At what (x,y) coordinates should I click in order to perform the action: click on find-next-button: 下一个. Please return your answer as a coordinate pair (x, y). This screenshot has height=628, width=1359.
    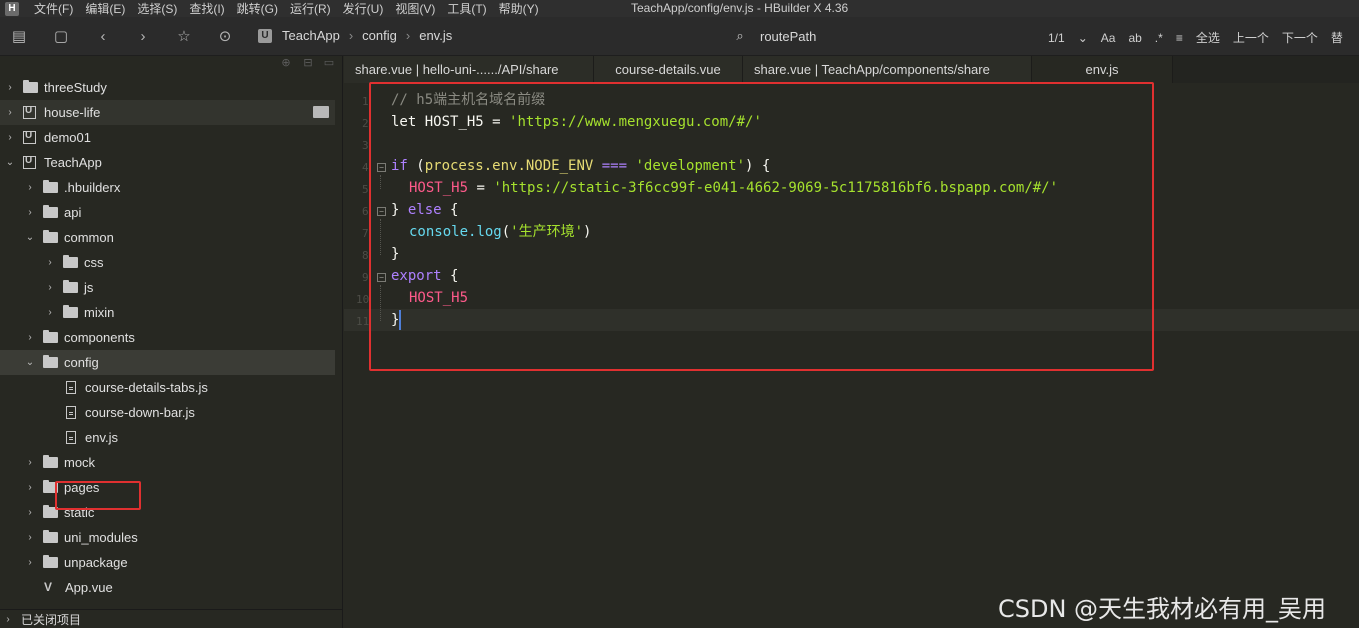
    Looking at the image, I should click on (1300, 37).